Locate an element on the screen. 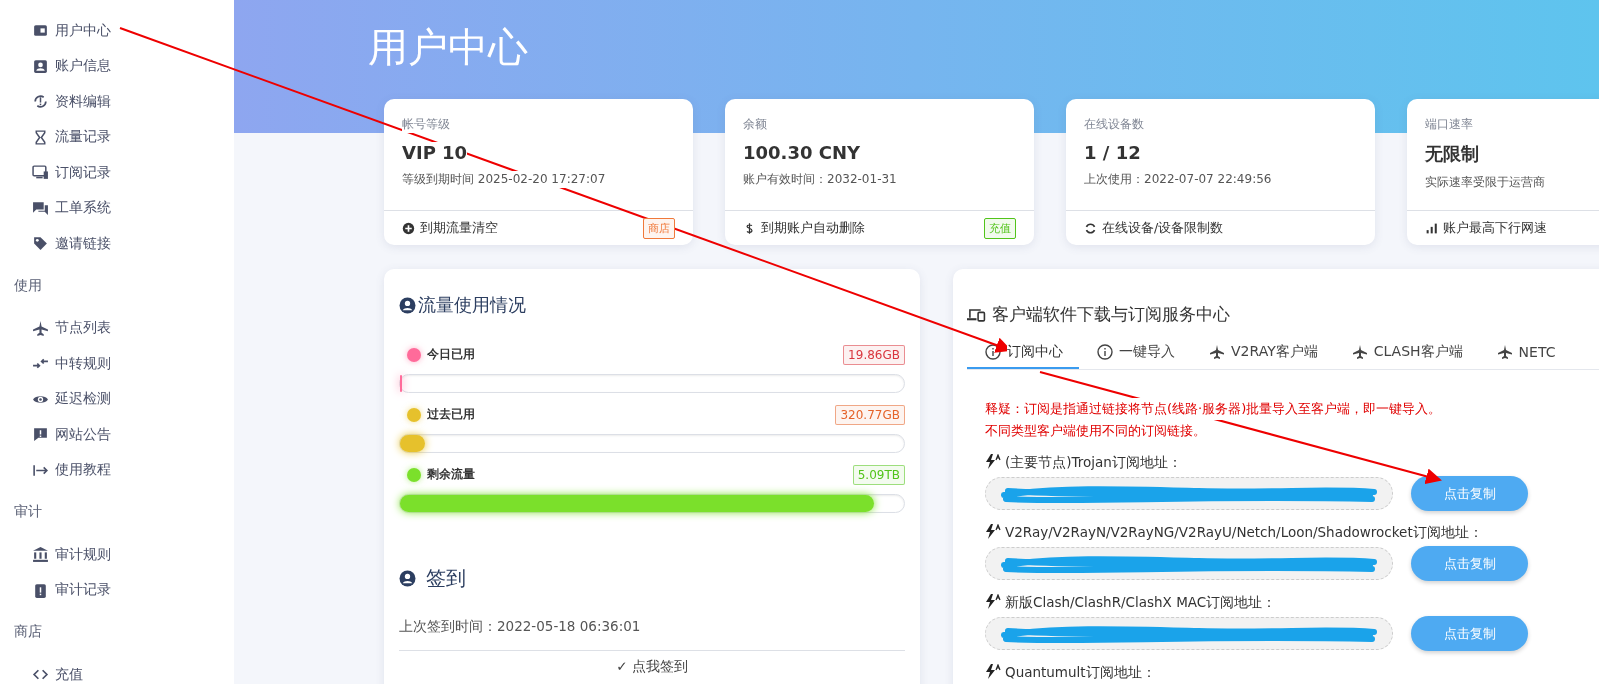 The width and height of the screenshot is (1599, 684). sidebar-item: 使用教程 is located at coordinates (117, 470).